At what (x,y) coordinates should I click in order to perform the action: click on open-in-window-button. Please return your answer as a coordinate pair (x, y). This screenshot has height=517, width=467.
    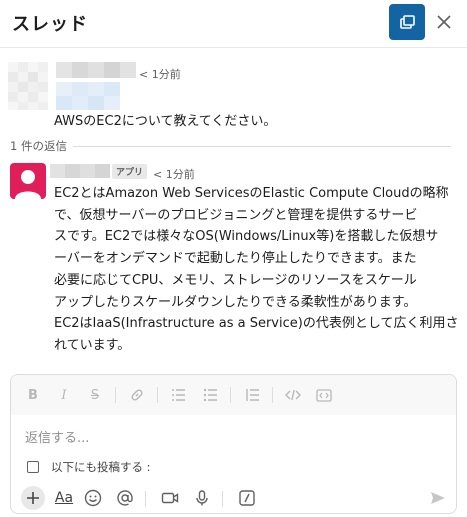
    Looking at the image, I should click on (407, 22).